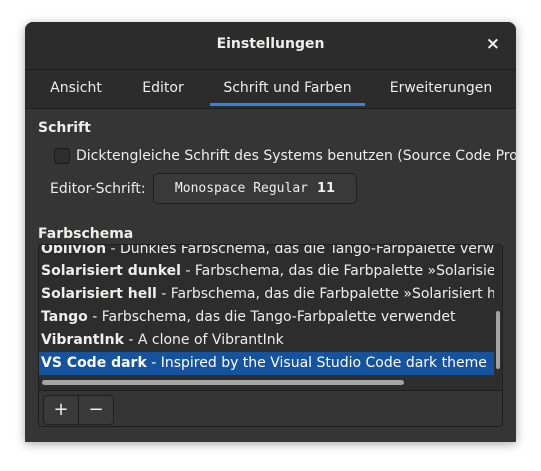 Image resolution: width=541 pixels, height=471 pixels. Describe the element at coordinates (441, 88) in the screenshot. I see `tab-erweiterungen: Erweiterungen` at that location.